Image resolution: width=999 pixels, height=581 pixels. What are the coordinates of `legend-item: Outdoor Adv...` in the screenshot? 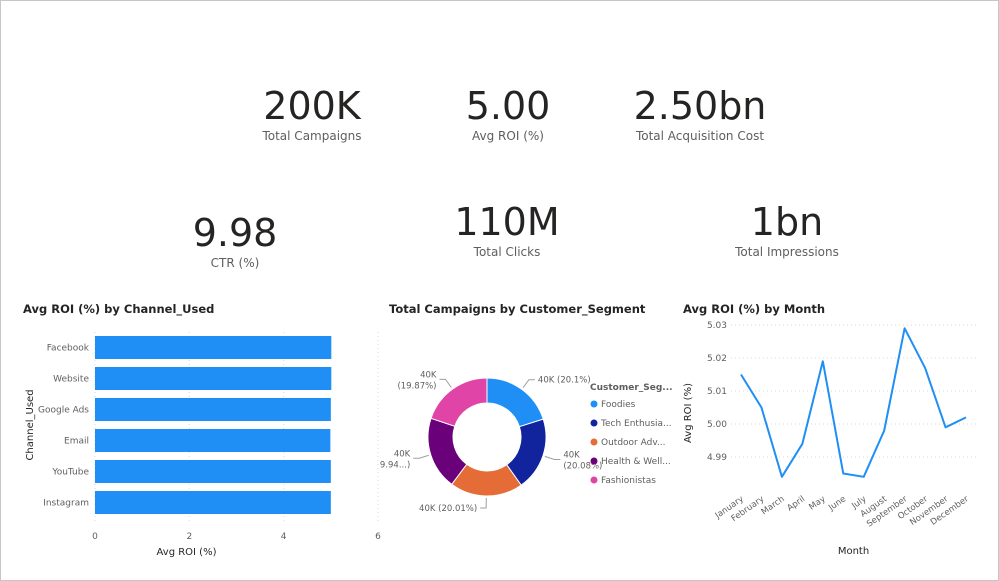 It's located at (633, 443).